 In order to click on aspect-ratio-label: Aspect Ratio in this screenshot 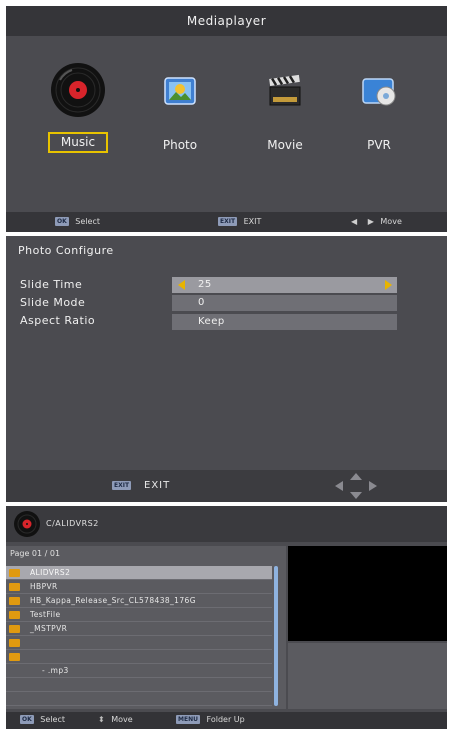, I will do `click(58, 320)`.